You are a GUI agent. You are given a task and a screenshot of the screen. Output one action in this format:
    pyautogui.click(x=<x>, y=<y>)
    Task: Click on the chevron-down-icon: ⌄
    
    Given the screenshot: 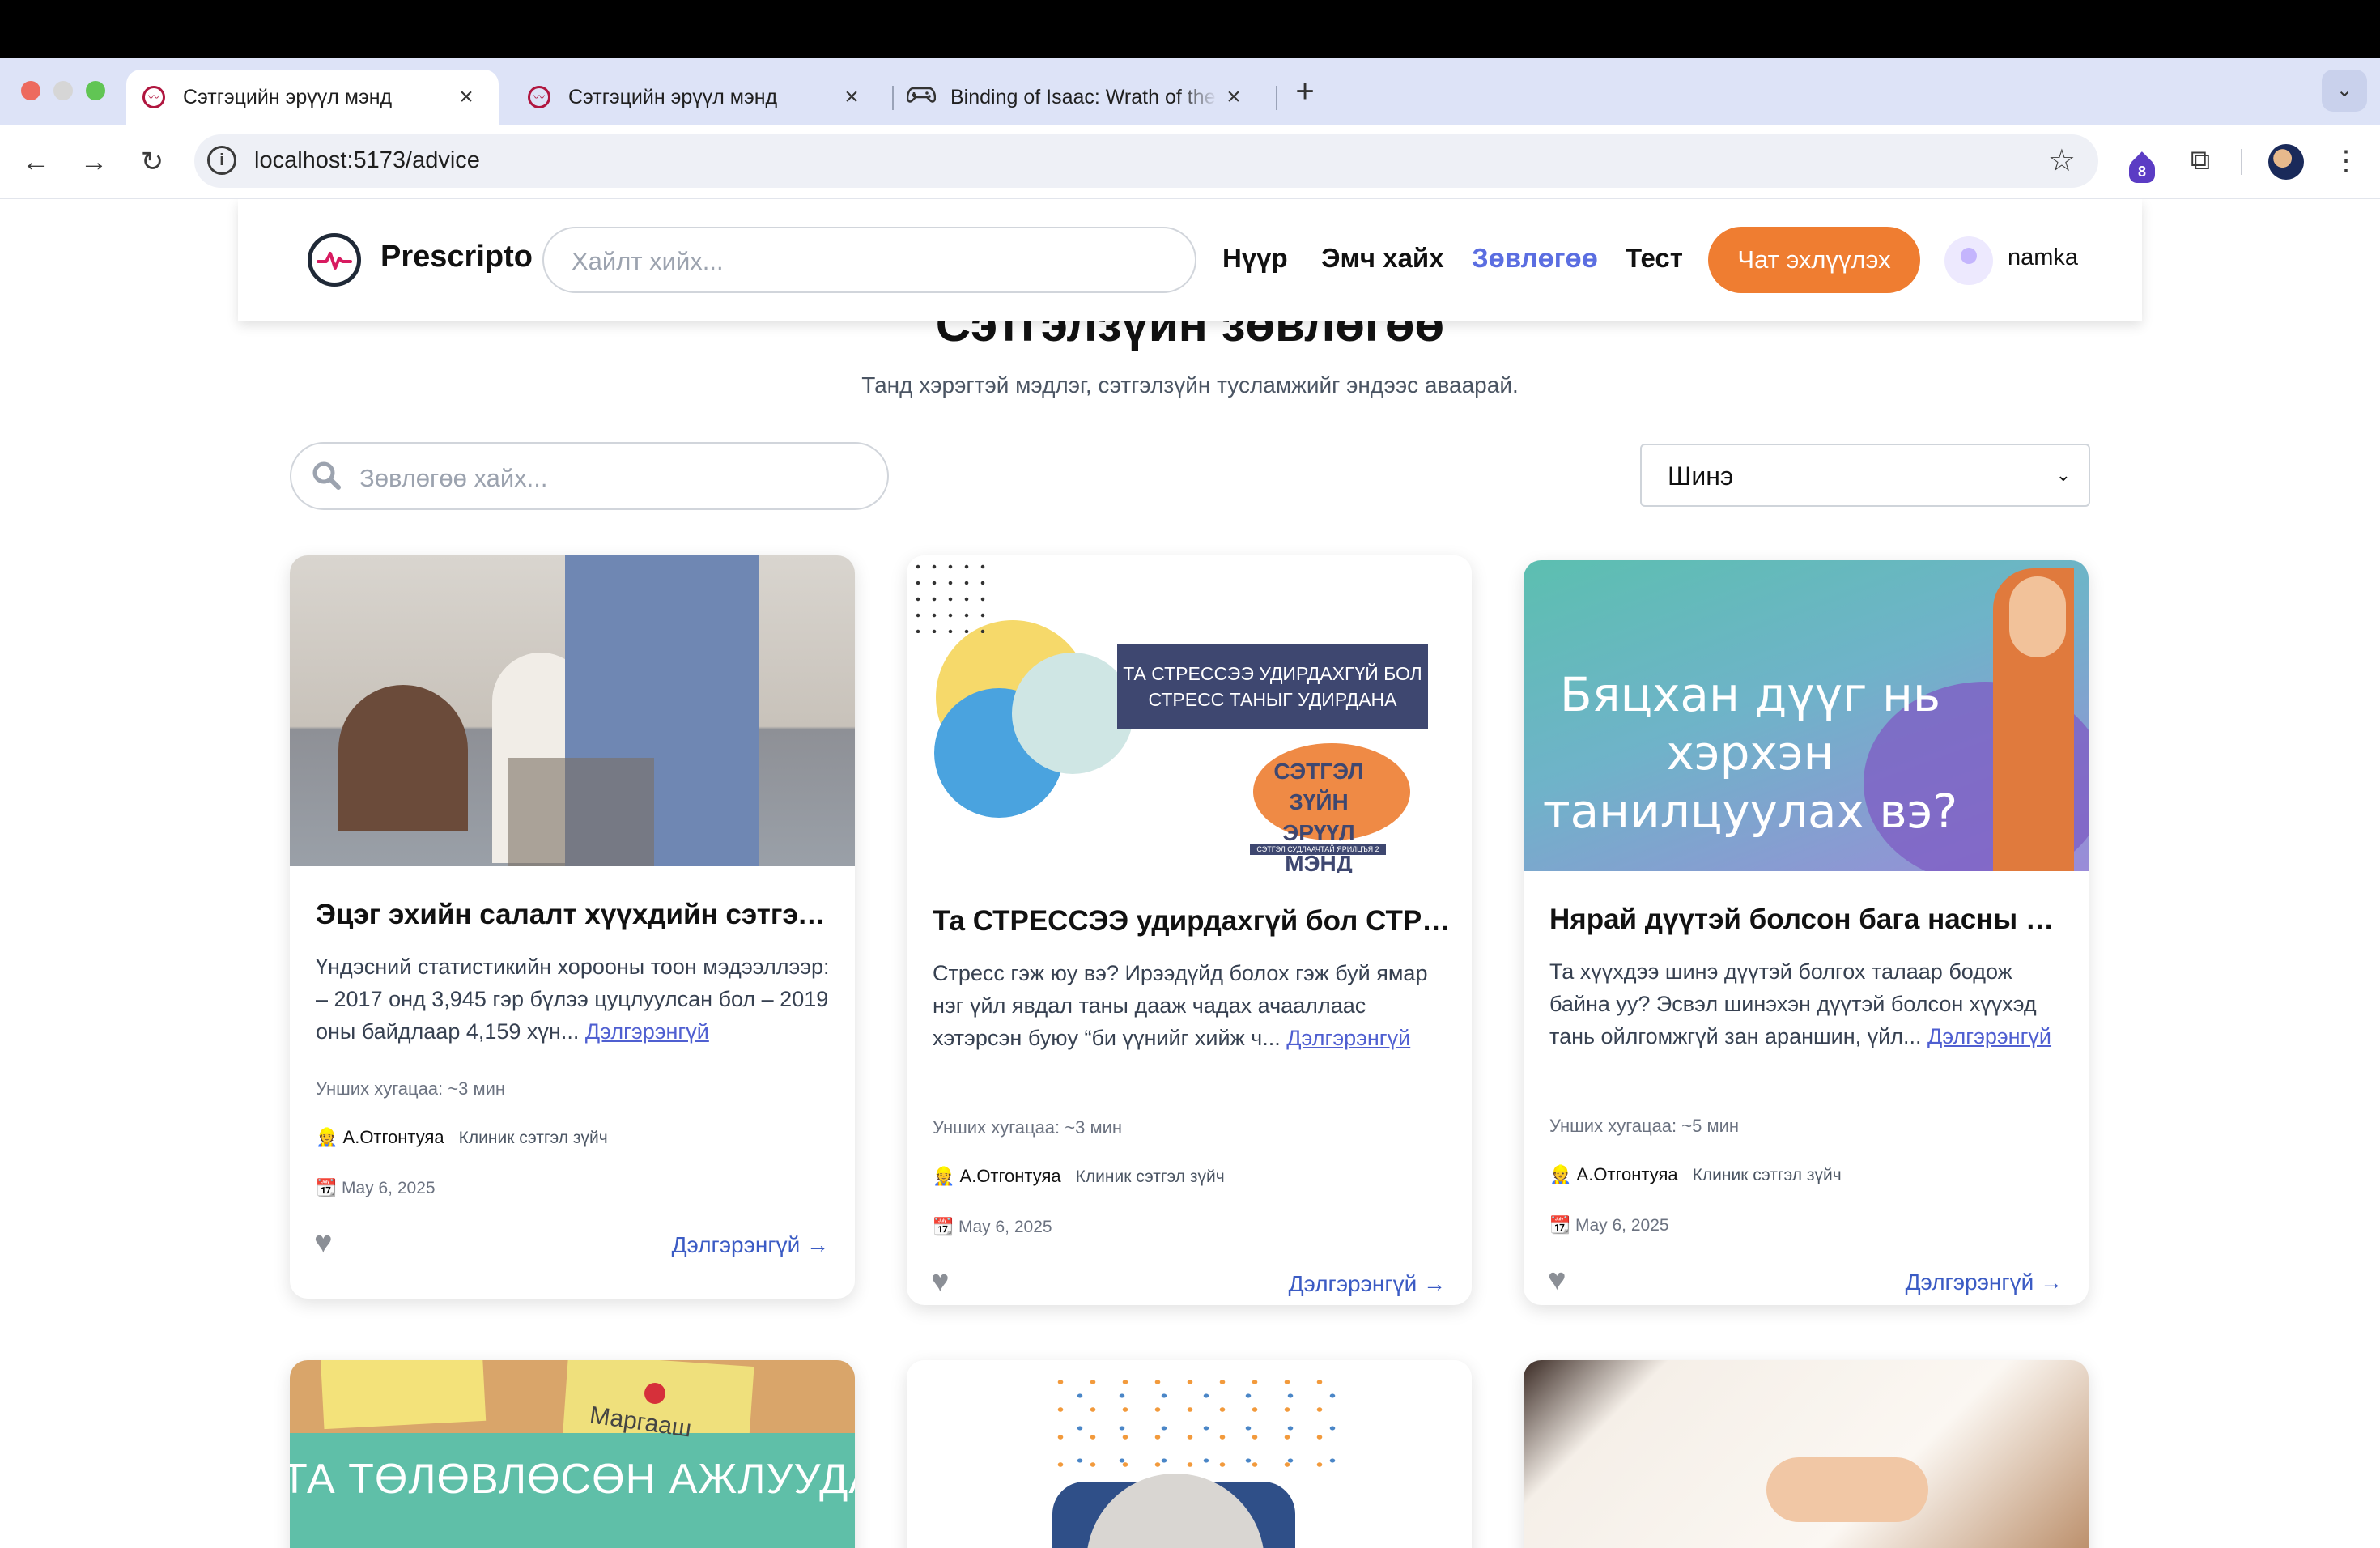 What is the action you would take?
    pyautogui.click(x=2063, y=475)
    